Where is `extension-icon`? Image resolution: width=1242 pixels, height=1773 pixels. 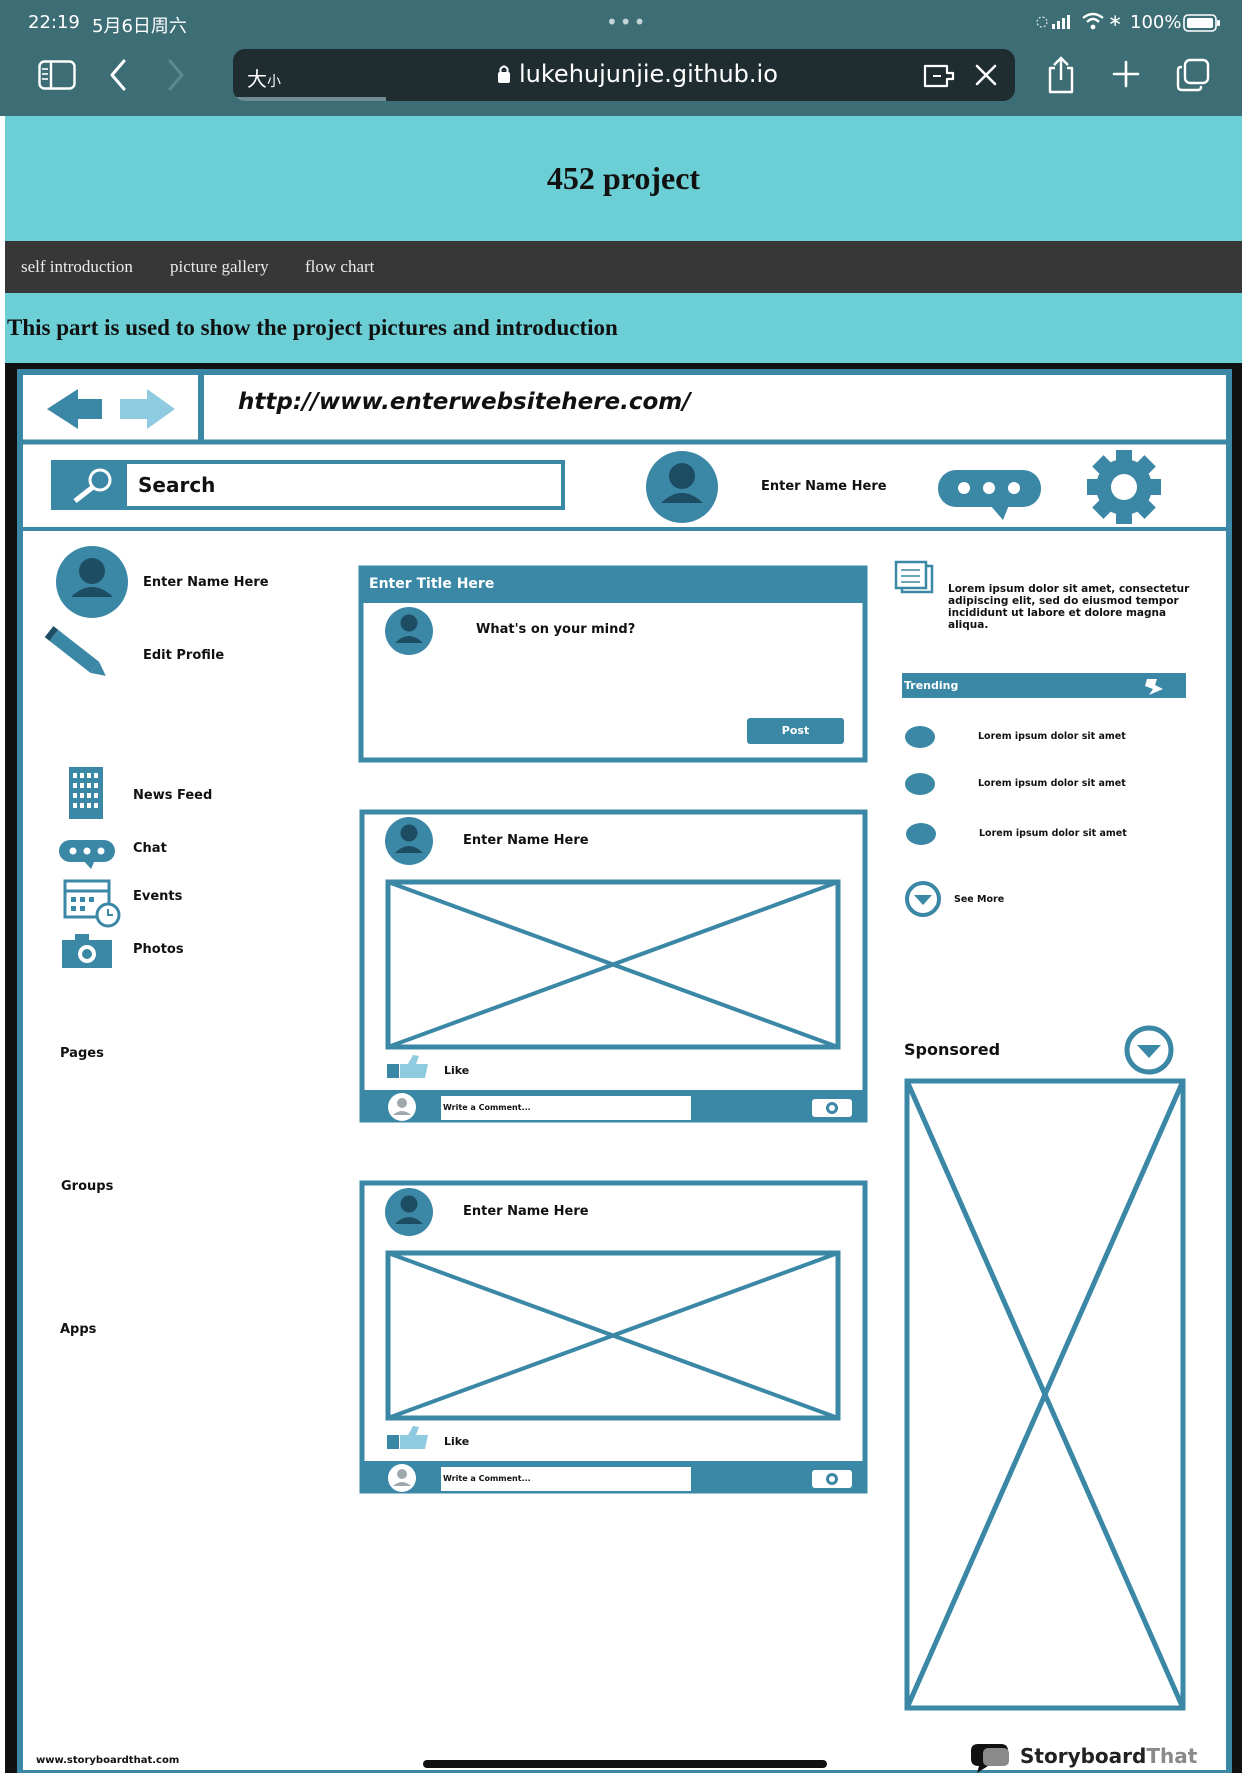
extension-icon is located at coordinates (939, 76).